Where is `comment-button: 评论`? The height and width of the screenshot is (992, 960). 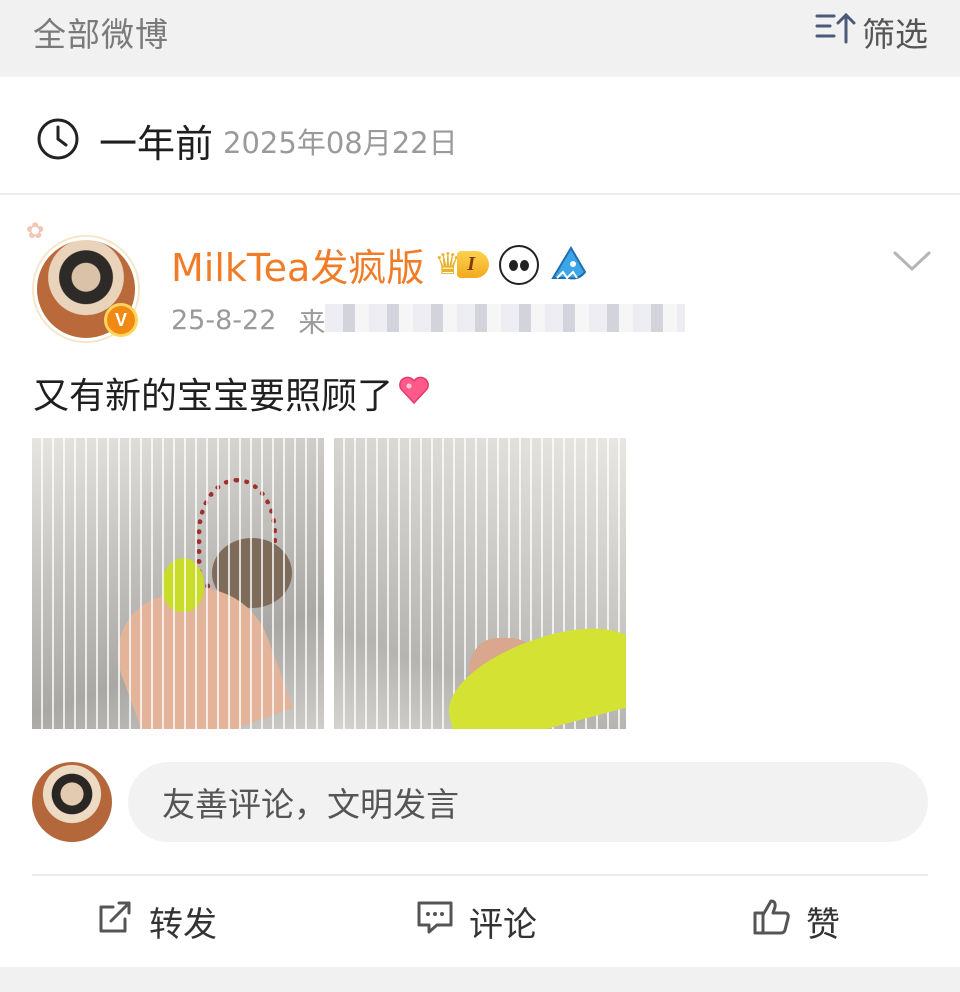
comment-button: 评论 is located at coordinates (476, 921).